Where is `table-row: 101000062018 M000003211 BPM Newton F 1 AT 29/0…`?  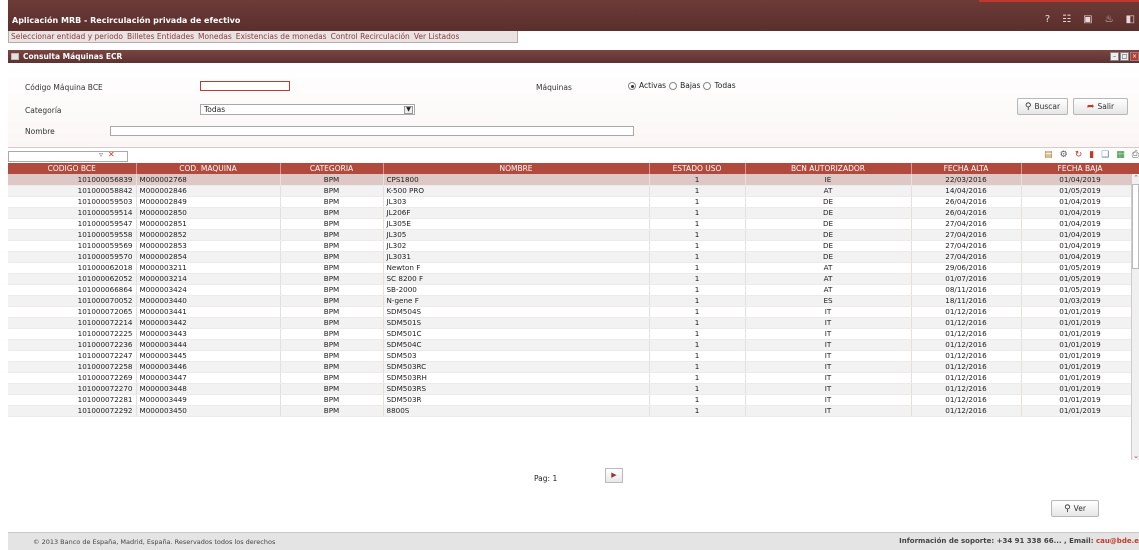 table-row: 101000062018 M000003211 BPM Newton F 1 AT 29/0… is located at coordinates (573, 268).